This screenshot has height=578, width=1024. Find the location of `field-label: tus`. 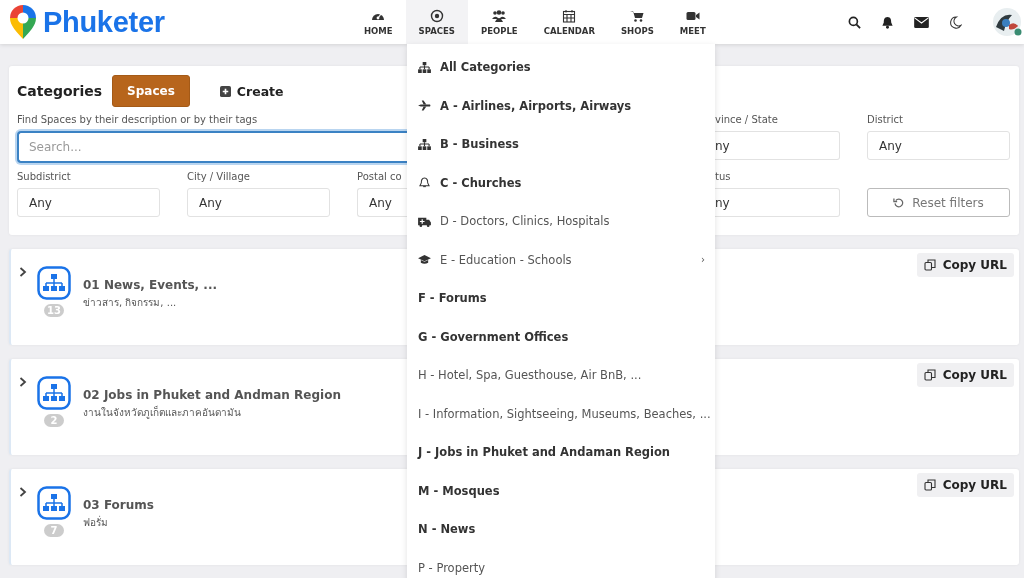

field-label: tus is located at coordinates (723, 177).